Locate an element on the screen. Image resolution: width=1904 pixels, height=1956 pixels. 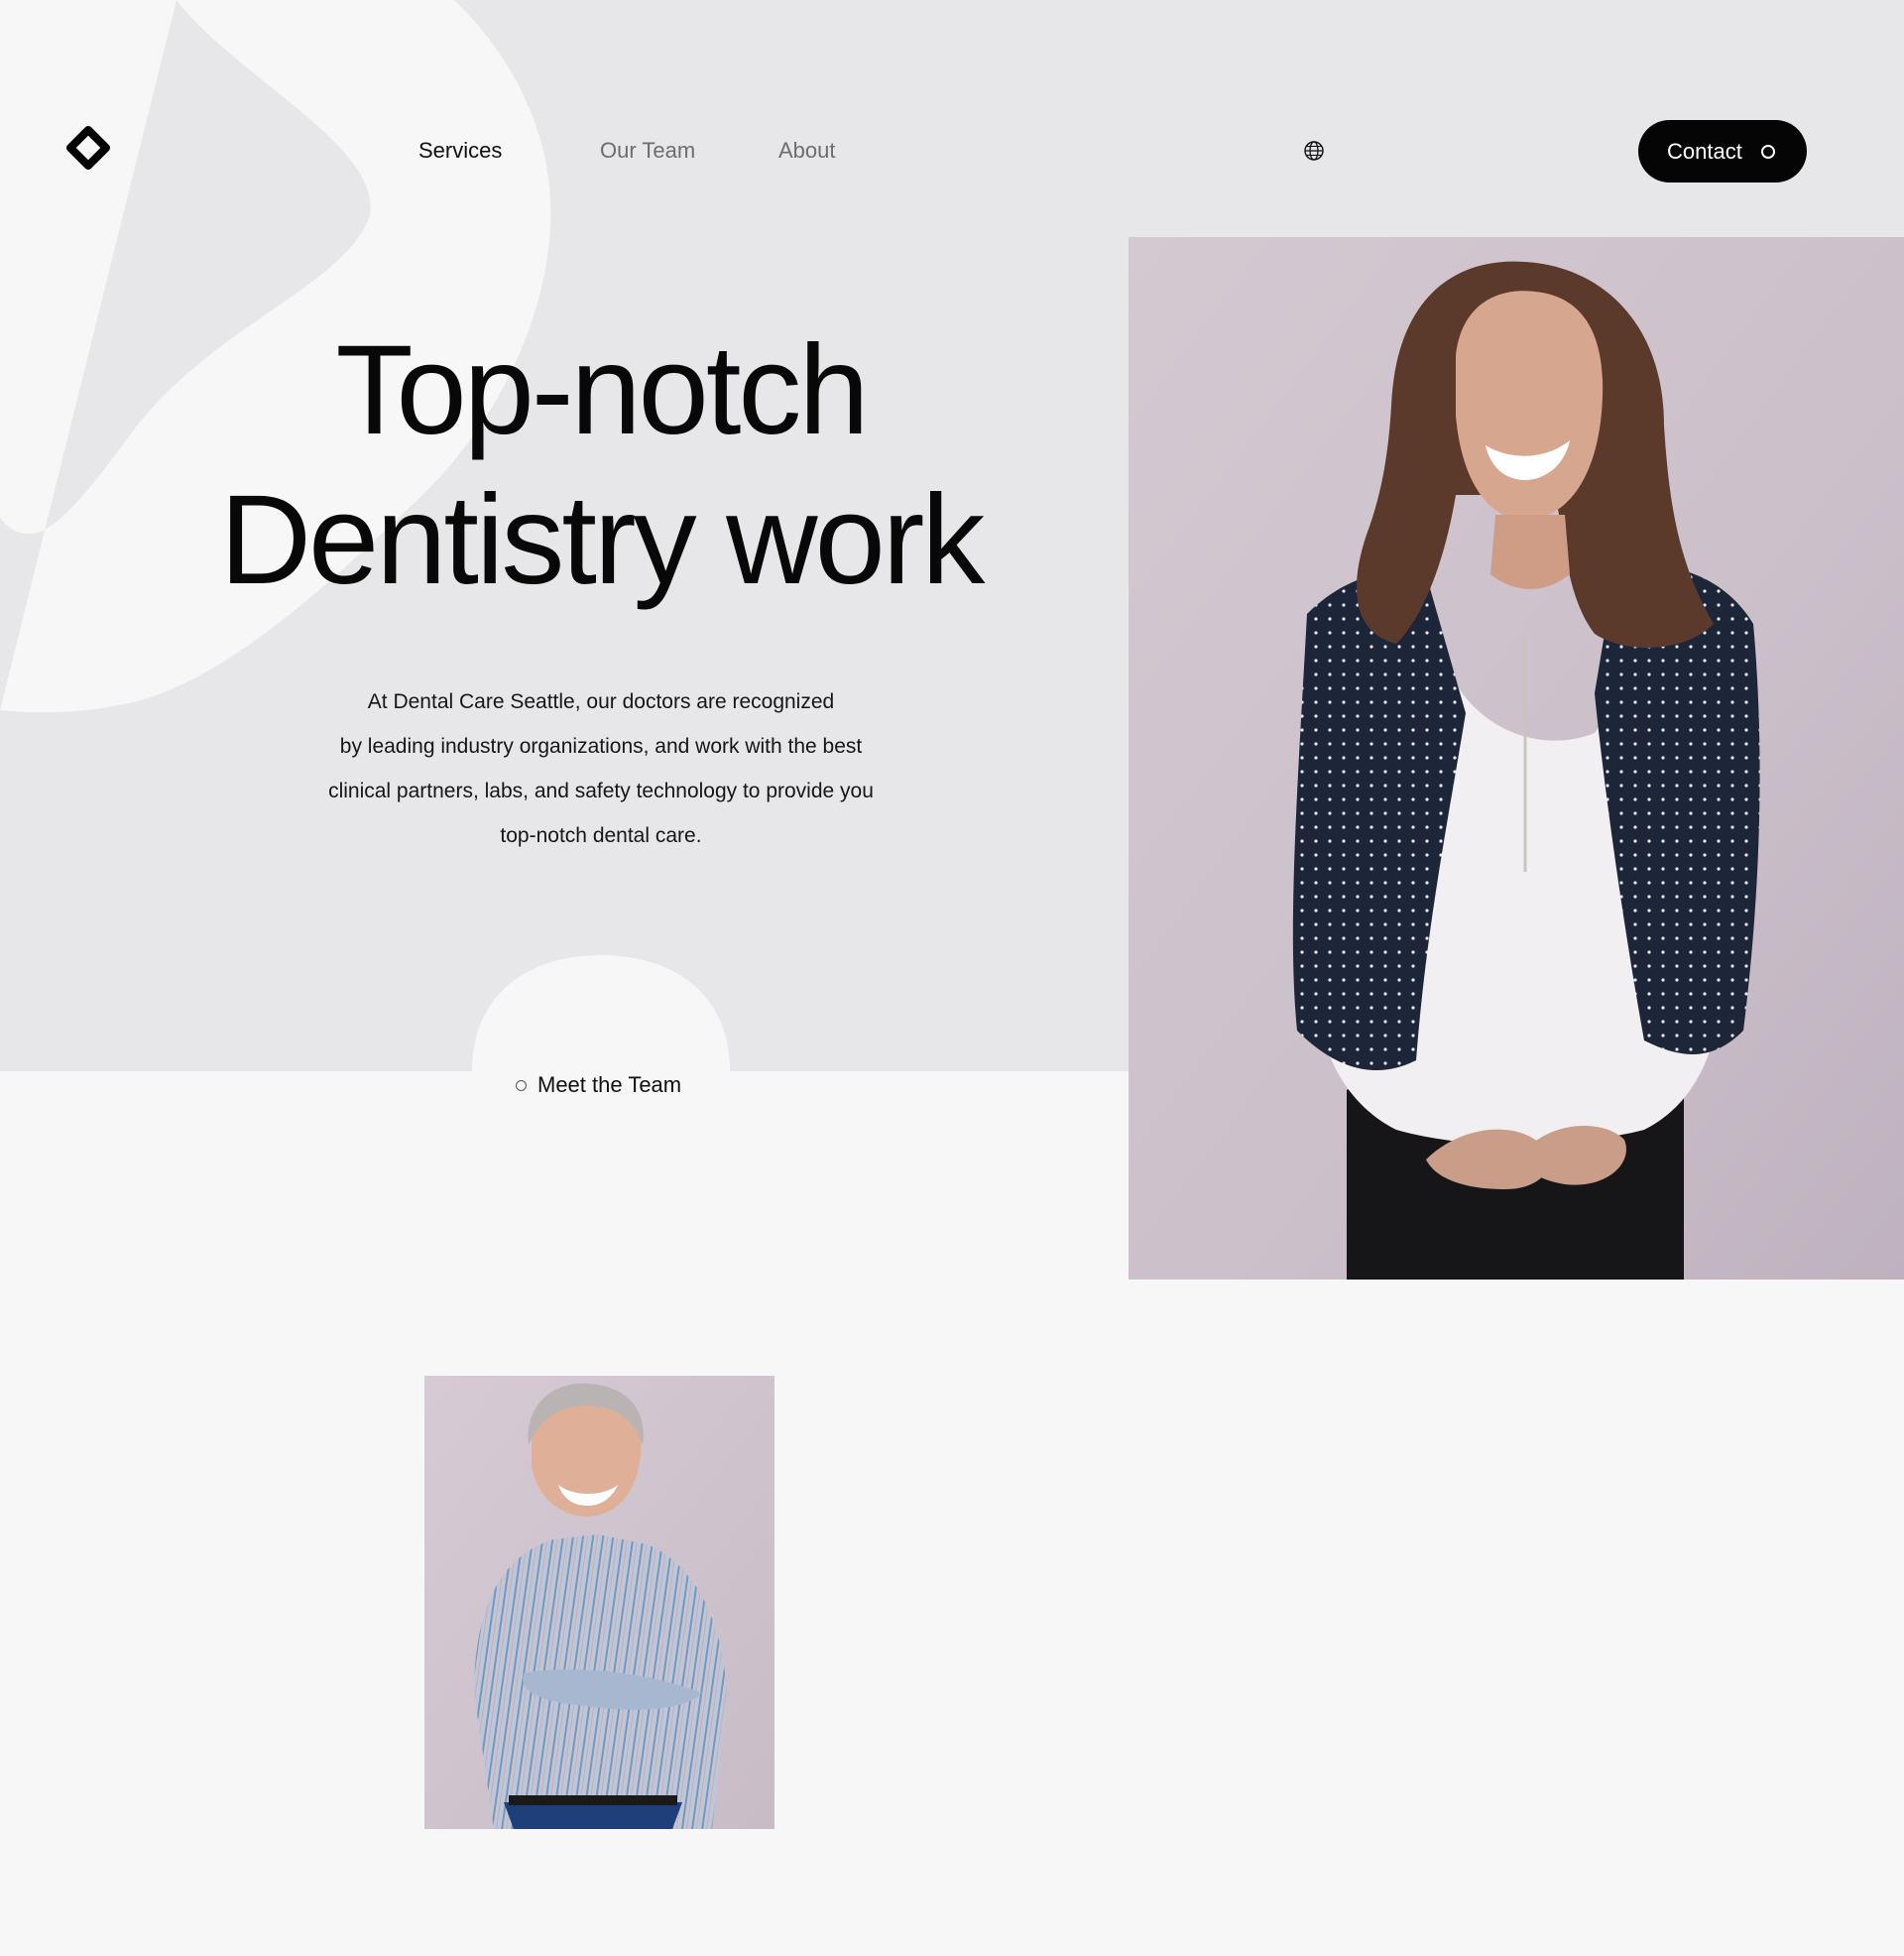
meet-the-team-link: Meet the Team is located at coordinates (598, 1085).